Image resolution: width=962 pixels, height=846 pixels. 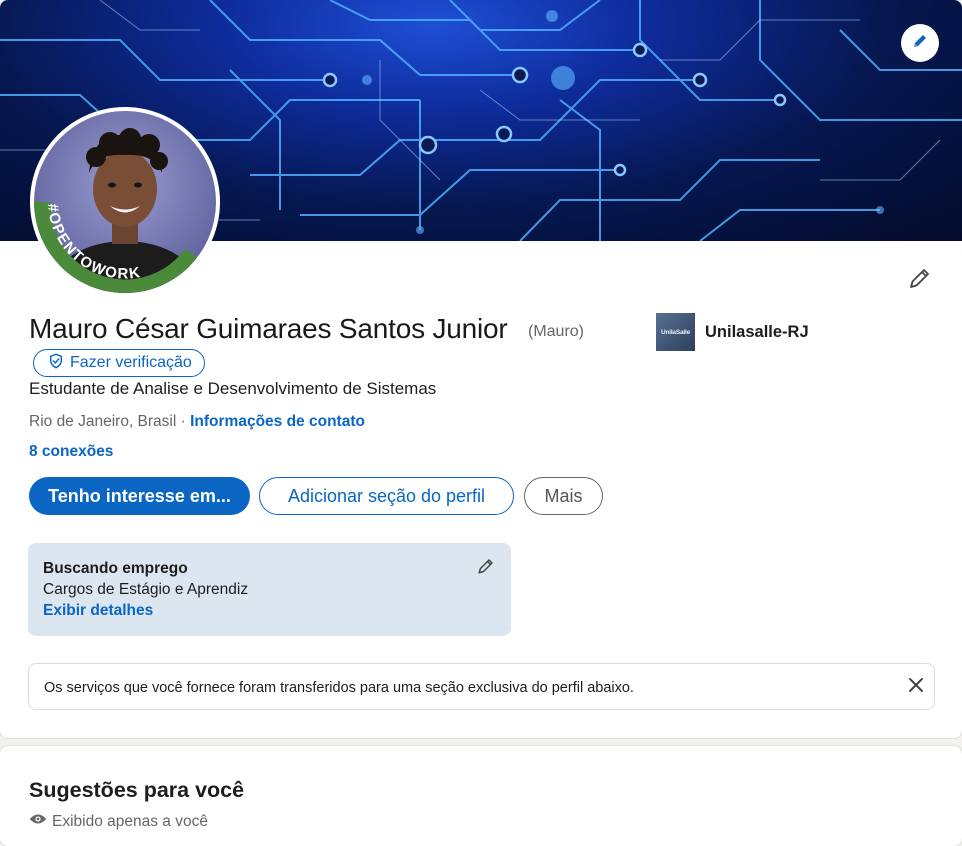 I want to click on education-item: UnilaSalle Unilasalle-RJ, so click(x=732, y=332).